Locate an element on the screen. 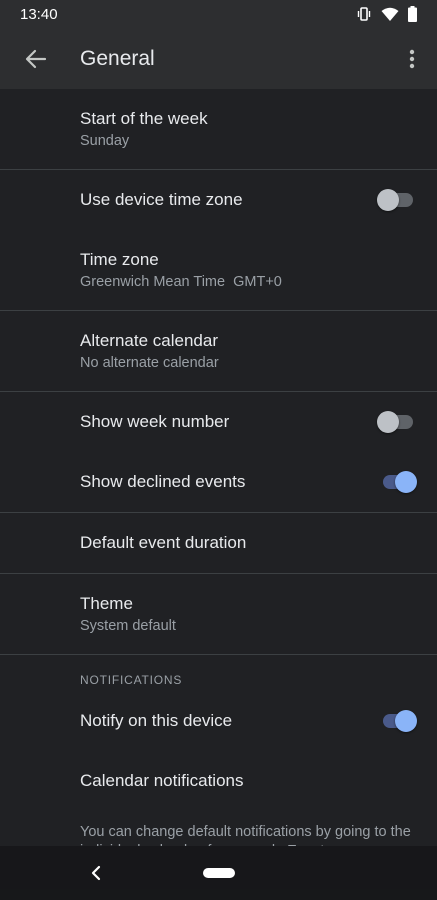  setting-use-device-time-zone: Use device time zone is located at coordinates (218, 200).